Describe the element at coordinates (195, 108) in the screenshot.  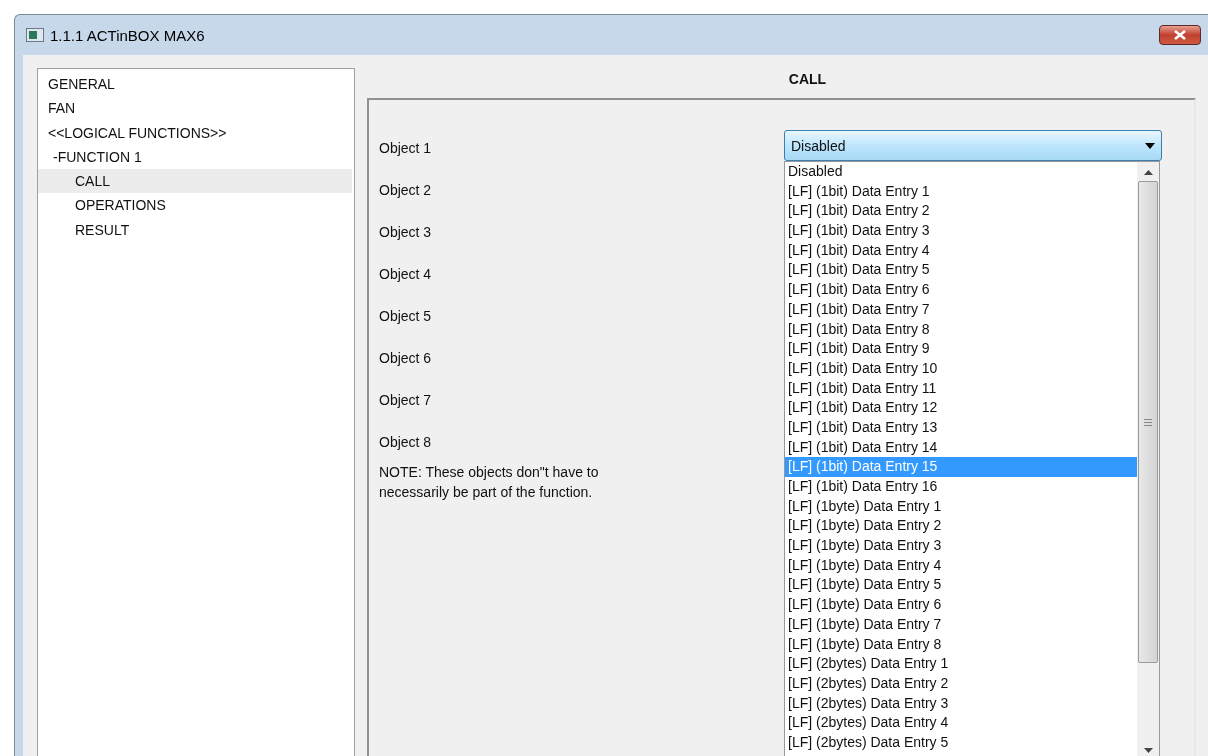
I see `tree-item: FAN` at that location.